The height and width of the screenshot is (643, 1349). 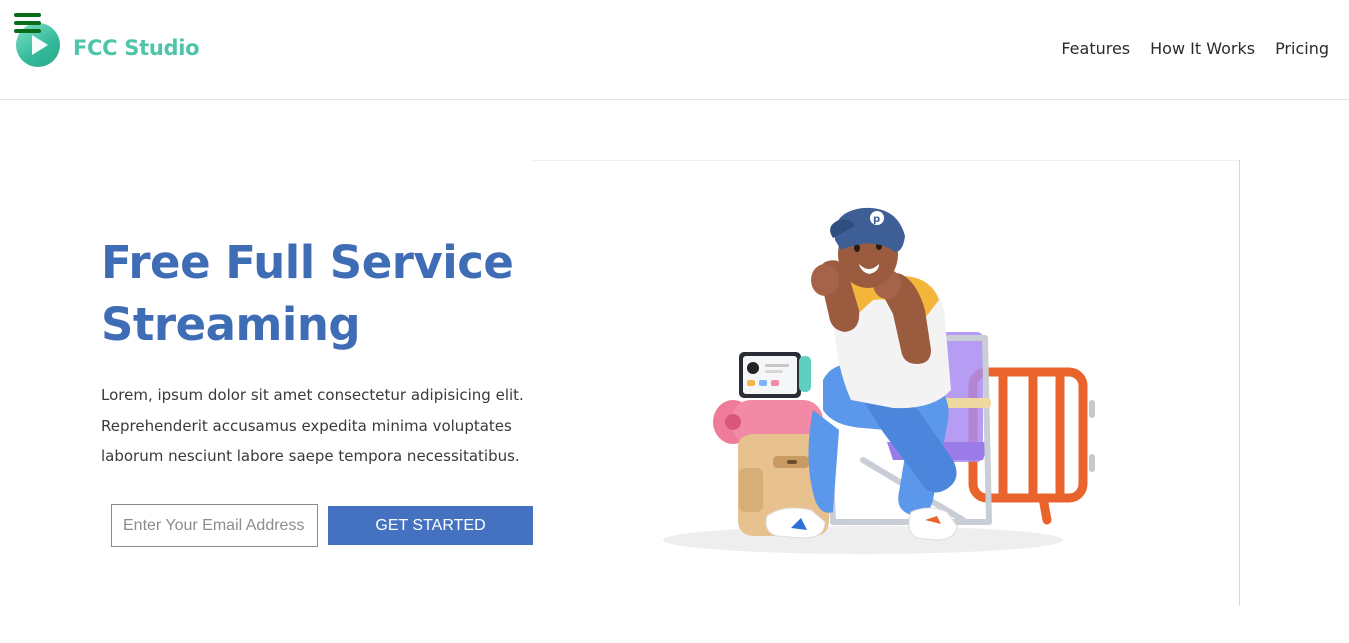 I want to click on main-nav: Features How It Works Pricing, so click(x=1195, y=48).